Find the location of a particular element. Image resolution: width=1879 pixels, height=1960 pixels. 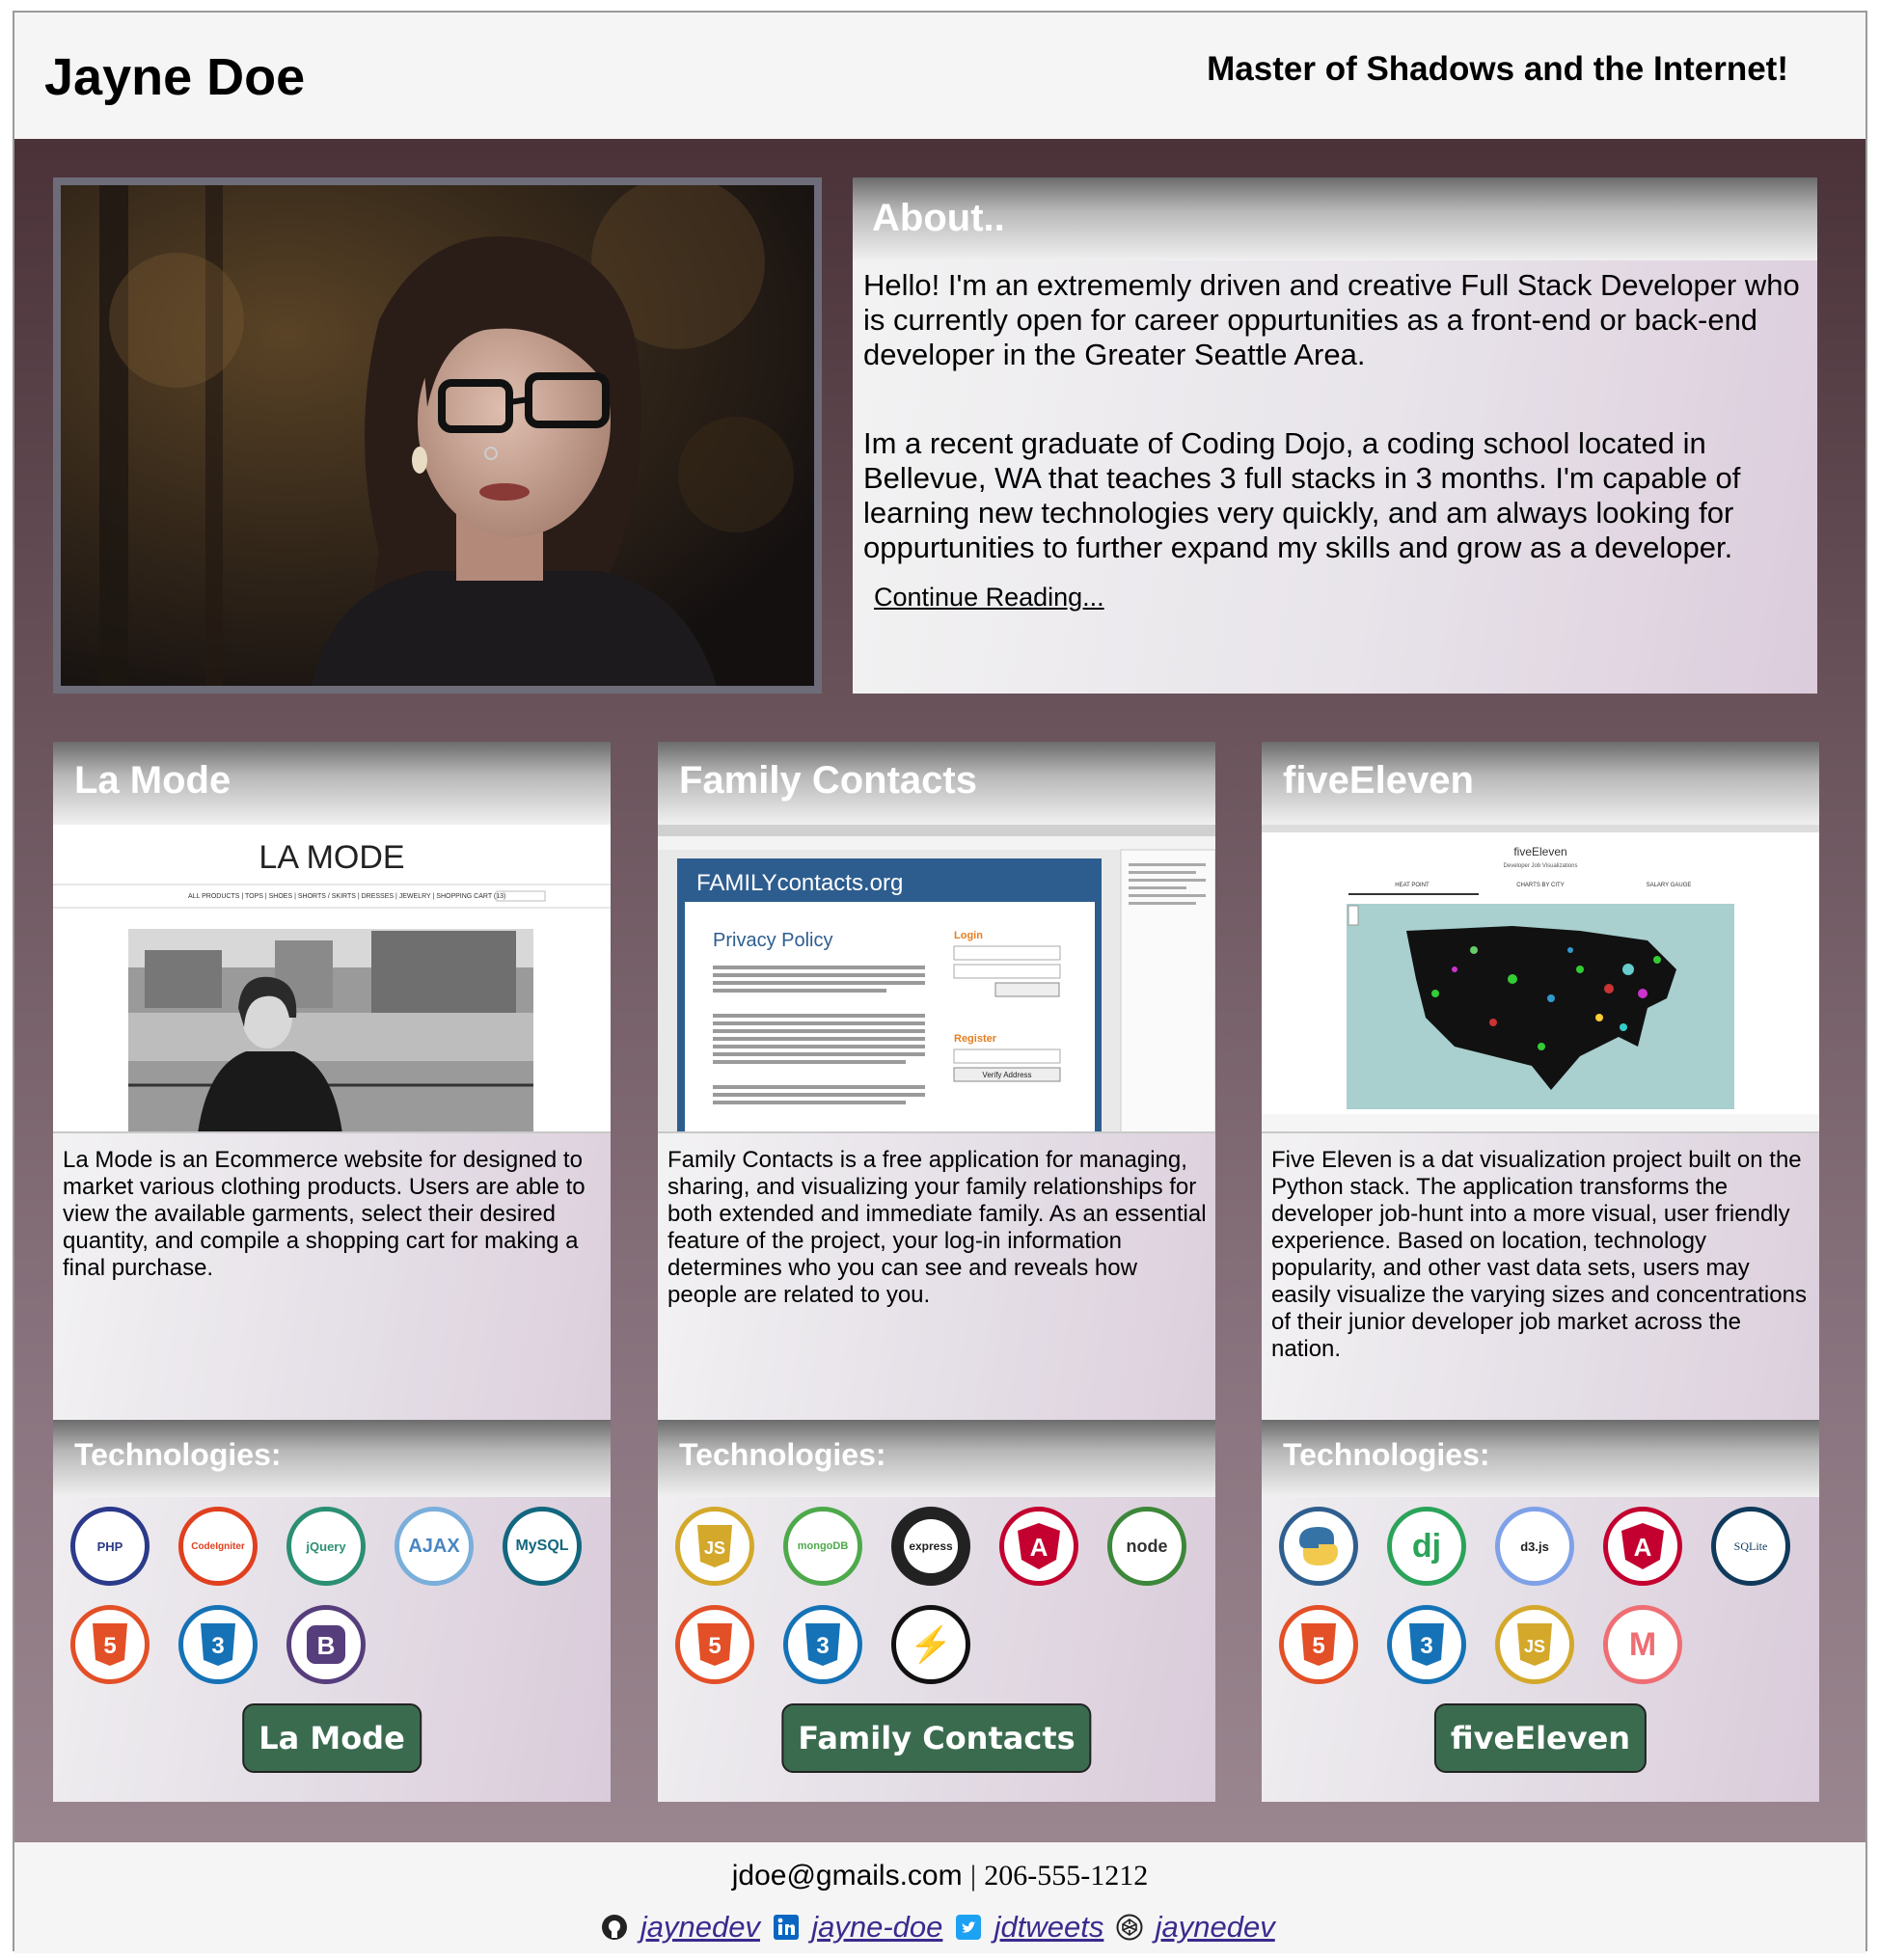

fiveeleven-sub: Developer Job Visualizations is located at coordinates (1541, 866).